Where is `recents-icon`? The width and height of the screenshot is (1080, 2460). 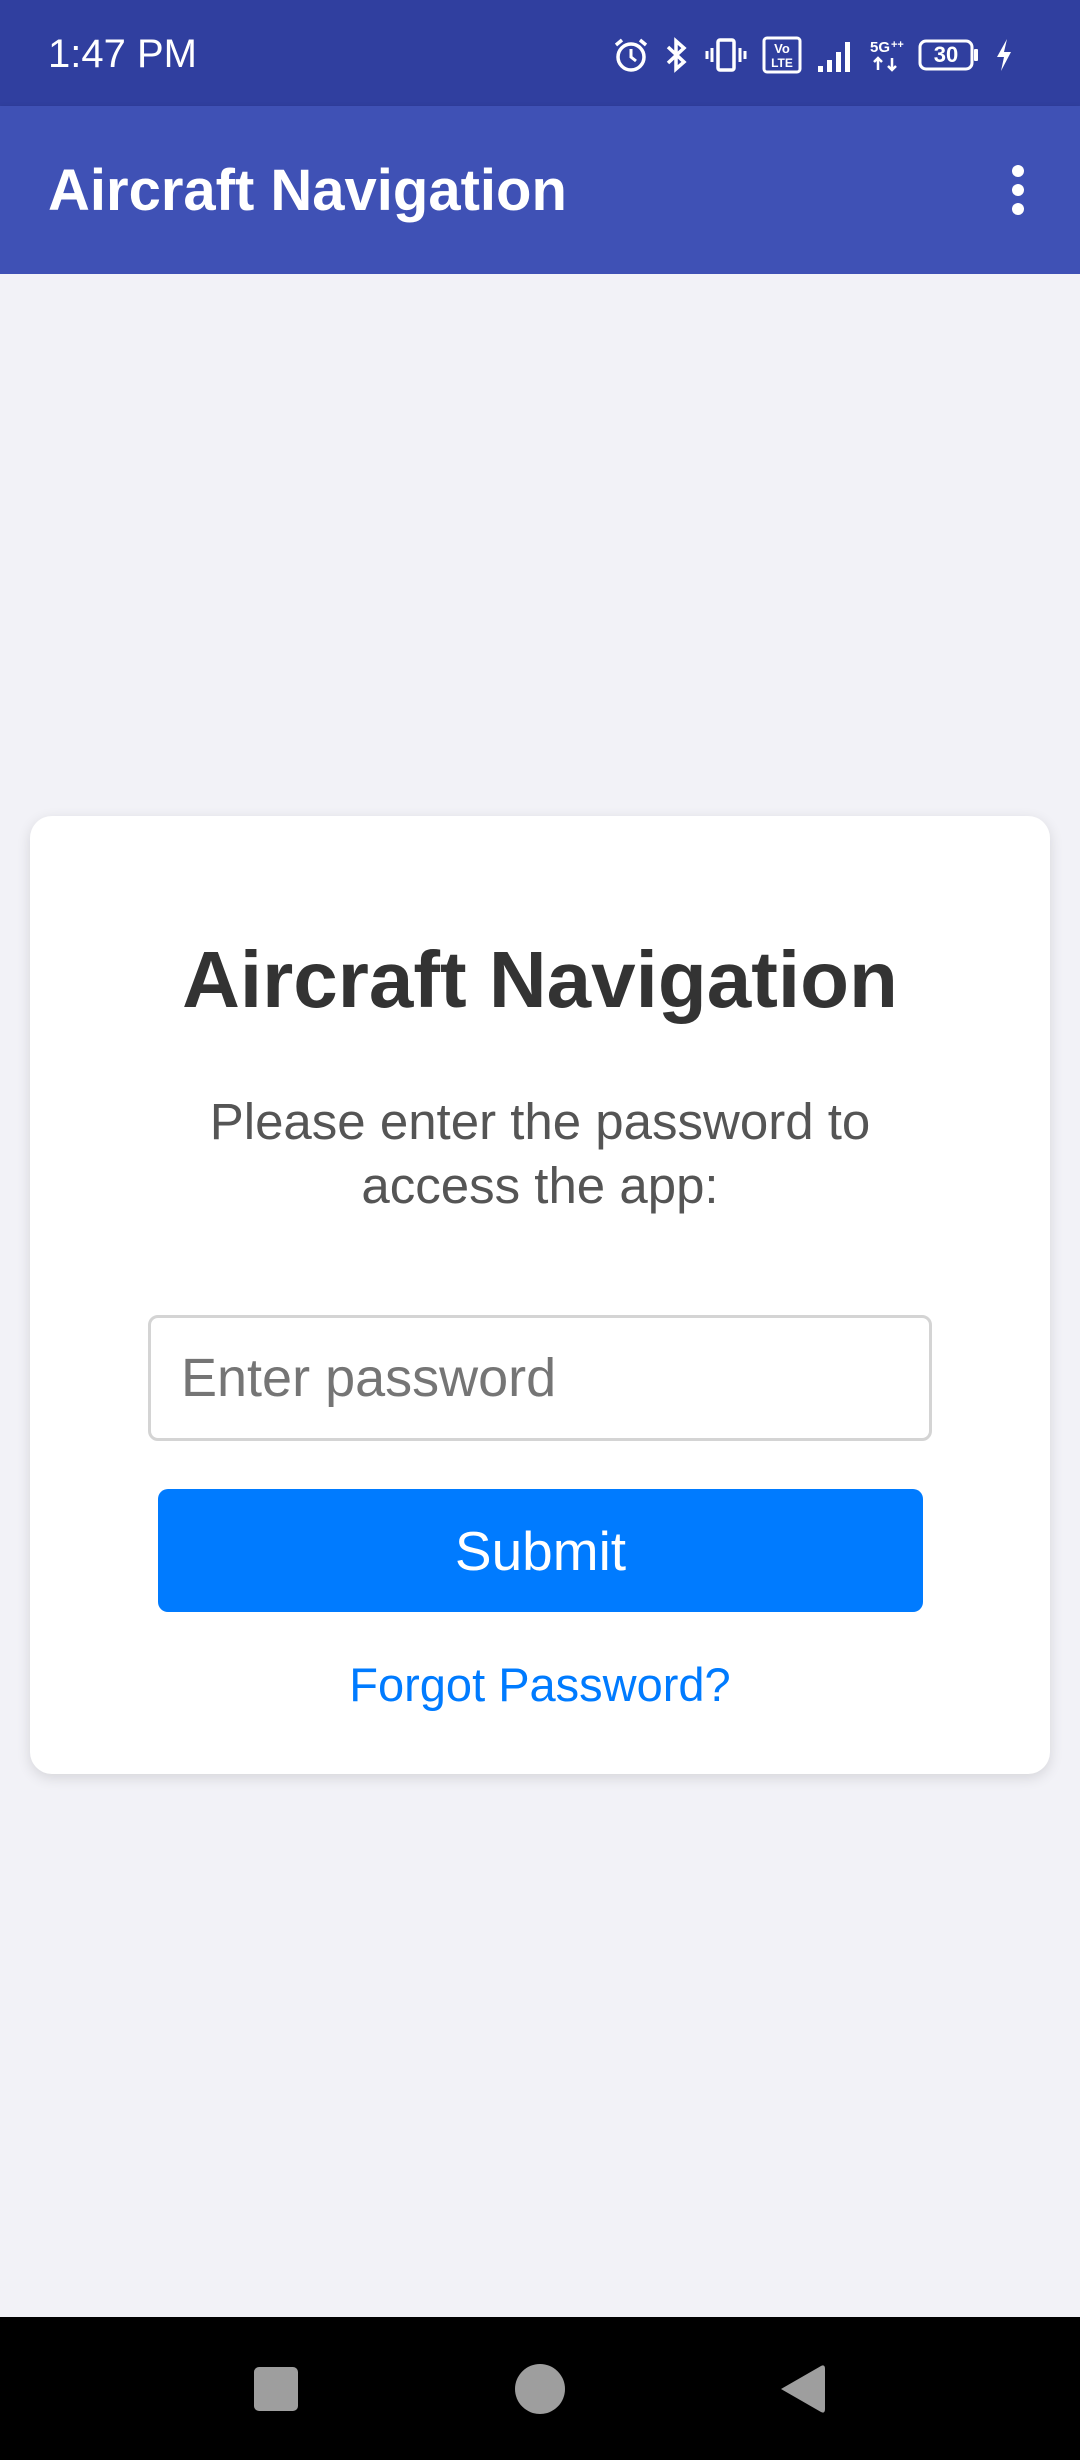 recents-icon is located at coordinates (276, 2388).